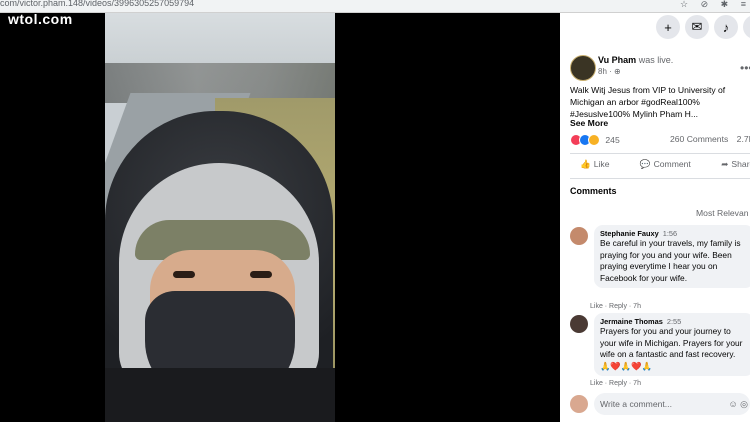  I want to click on emoji-camera-icons: ☺ ◎, so click(738, 404).